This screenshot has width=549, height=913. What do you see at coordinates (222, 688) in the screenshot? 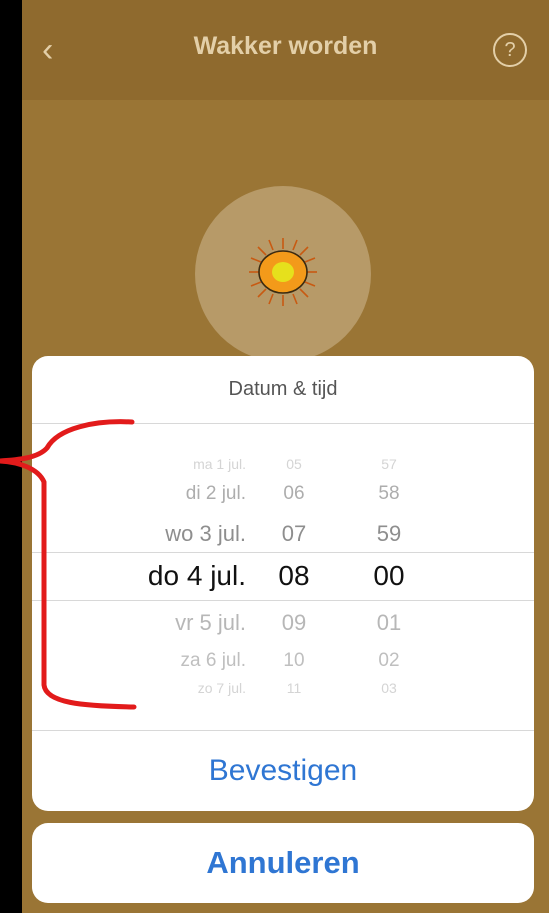
I see `date-option: zo 7 jul.` at bounding box center [222, 688].